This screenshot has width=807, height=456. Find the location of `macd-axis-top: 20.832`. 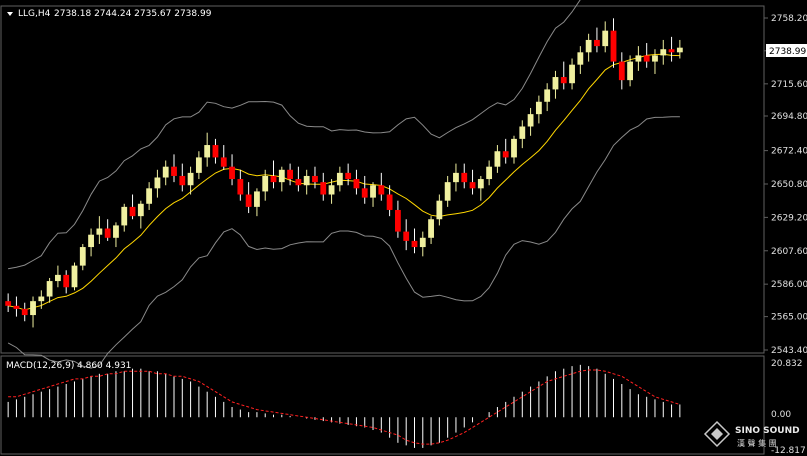

macd-axis-top: 20.832 is located at coordinates (787, 364).